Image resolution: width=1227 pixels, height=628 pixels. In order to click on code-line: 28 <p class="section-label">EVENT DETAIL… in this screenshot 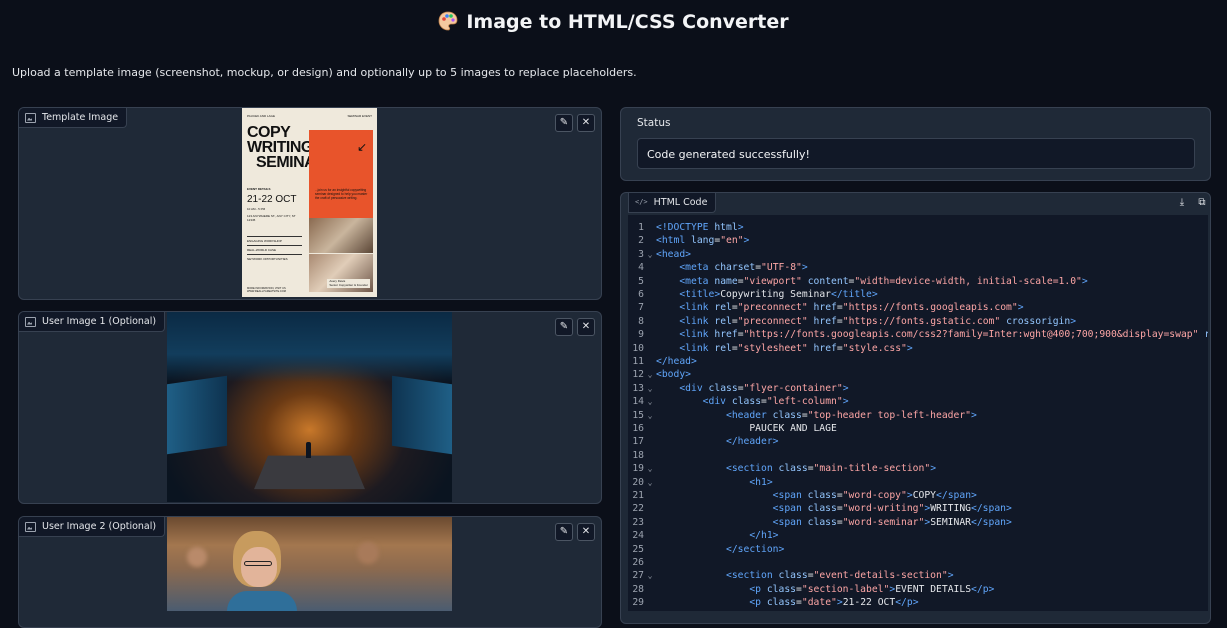, I will do `click(918, 589)`.